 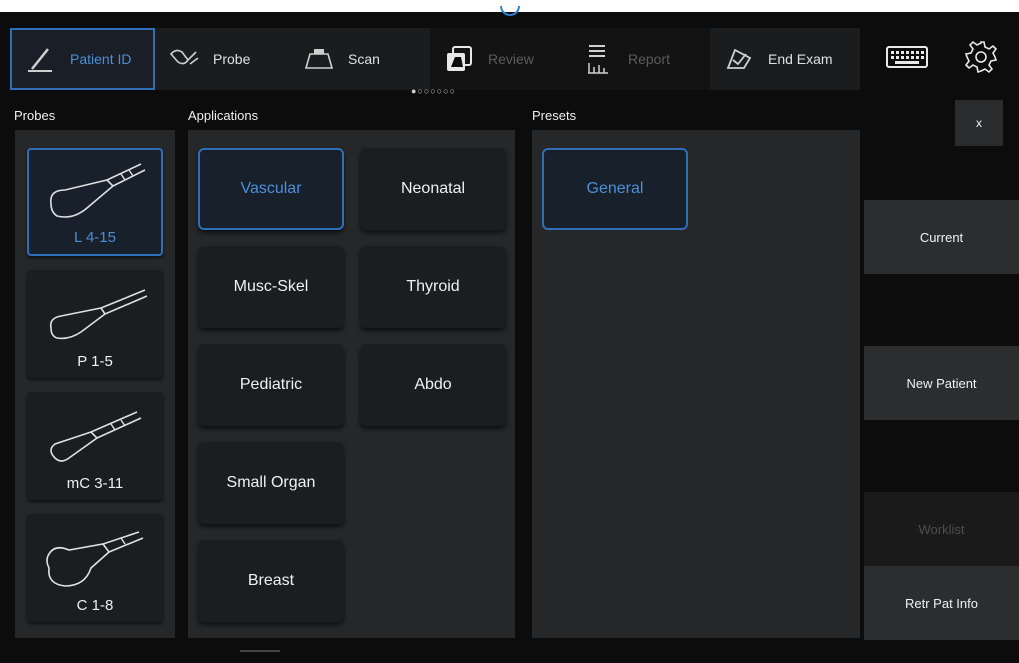 What do you see at coordinates (511, 59) in the screenshot?
I see `tab-label: Review` at bounding box center [511, 59].